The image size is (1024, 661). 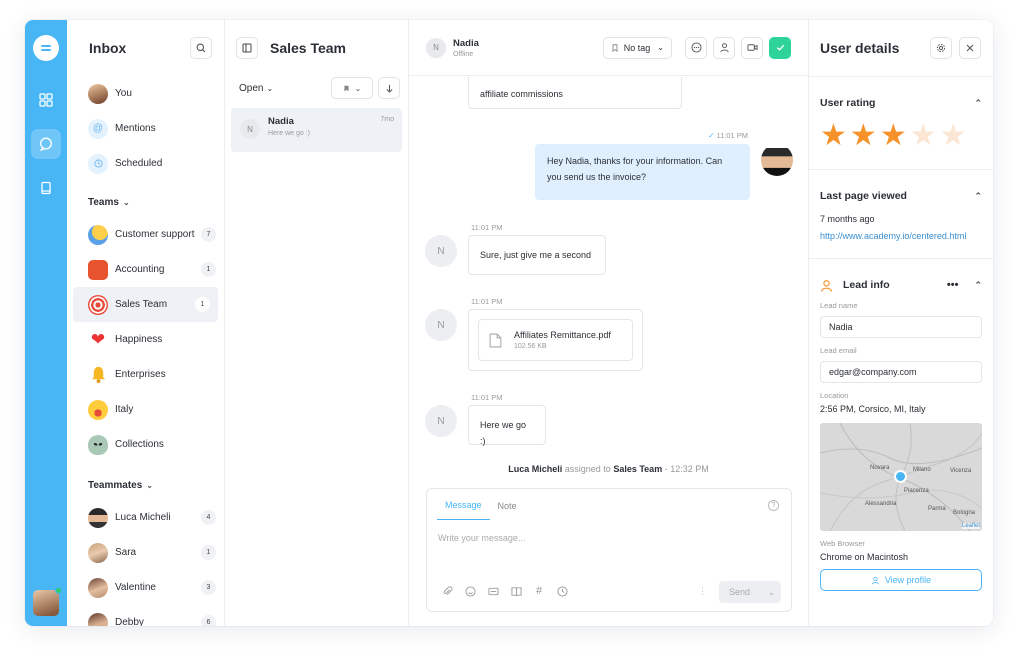 I want to click on chevron-down-icon: ⌄, so click(x=358, y=88).